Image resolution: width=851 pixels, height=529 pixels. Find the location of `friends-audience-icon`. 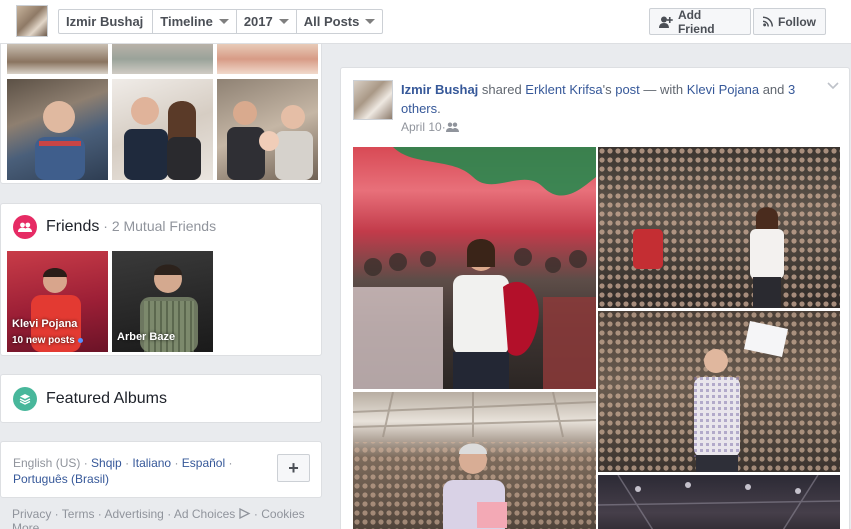

friends-audience-icon is located at coordinates (452, 127).